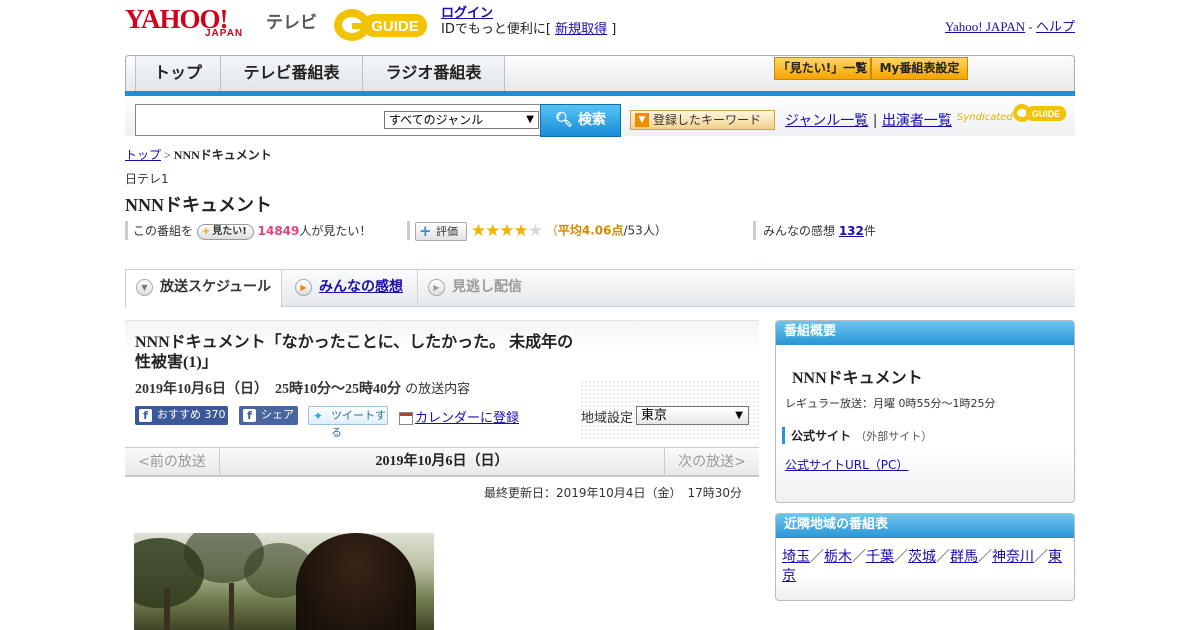  Describe the element at coordinates (600, 288) in the screenshot. I see `section-tabs: ▼ 放送スケジュール ▶ みんなの感想 ▶ 見逃し配信` at that location.